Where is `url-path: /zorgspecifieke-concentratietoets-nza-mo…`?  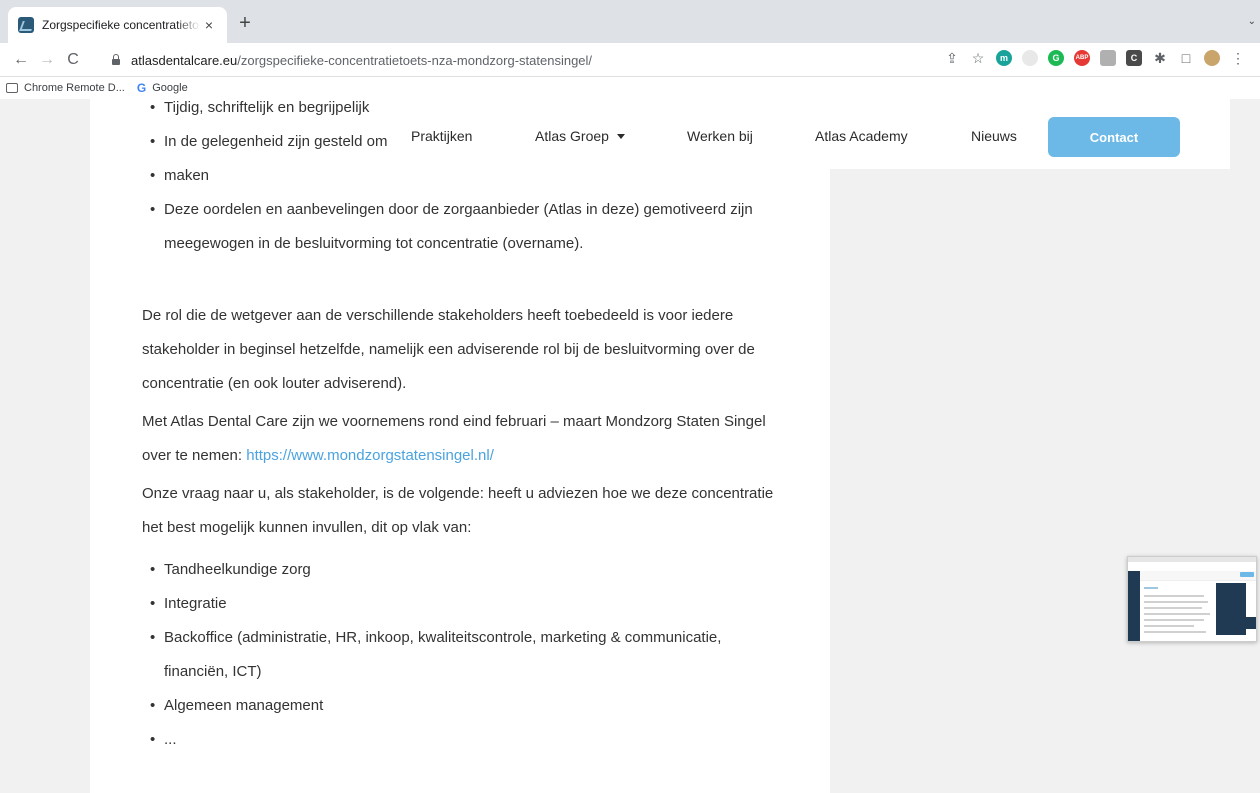 url-path: /zorgspecifieke-concentratietoets-nza-mo… is located at coordinates (415, 60).